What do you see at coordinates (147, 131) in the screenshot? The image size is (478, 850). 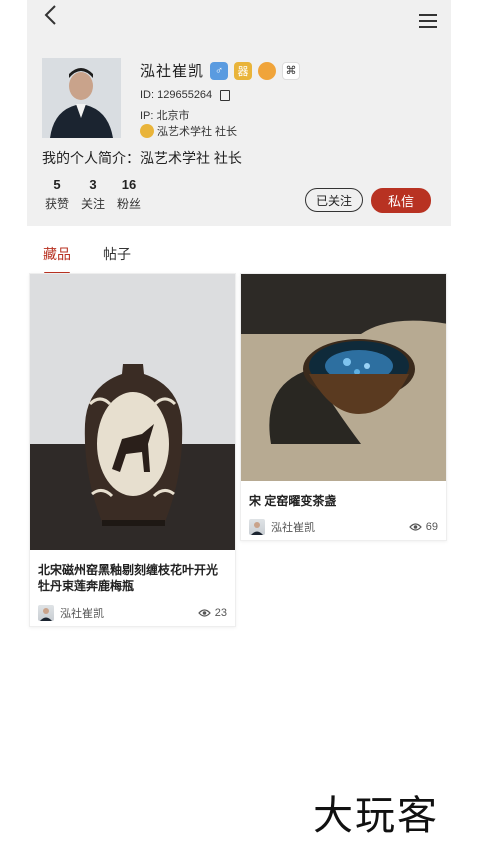 I see `org-badge-icon` at bounding box center [147, 131].